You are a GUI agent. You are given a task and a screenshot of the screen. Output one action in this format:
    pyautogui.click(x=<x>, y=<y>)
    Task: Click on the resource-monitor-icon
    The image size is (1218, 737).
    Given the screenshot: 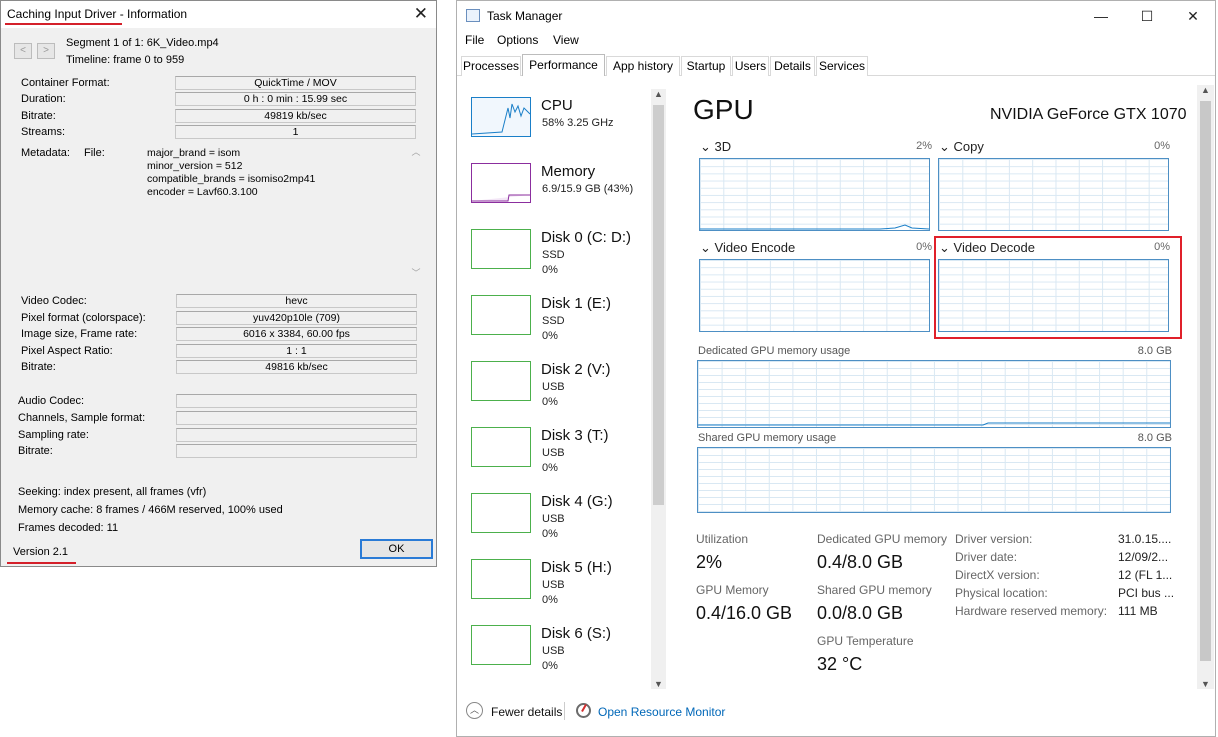 What is the action you would take?
    pyautogui.click(x=583, y=710)
    